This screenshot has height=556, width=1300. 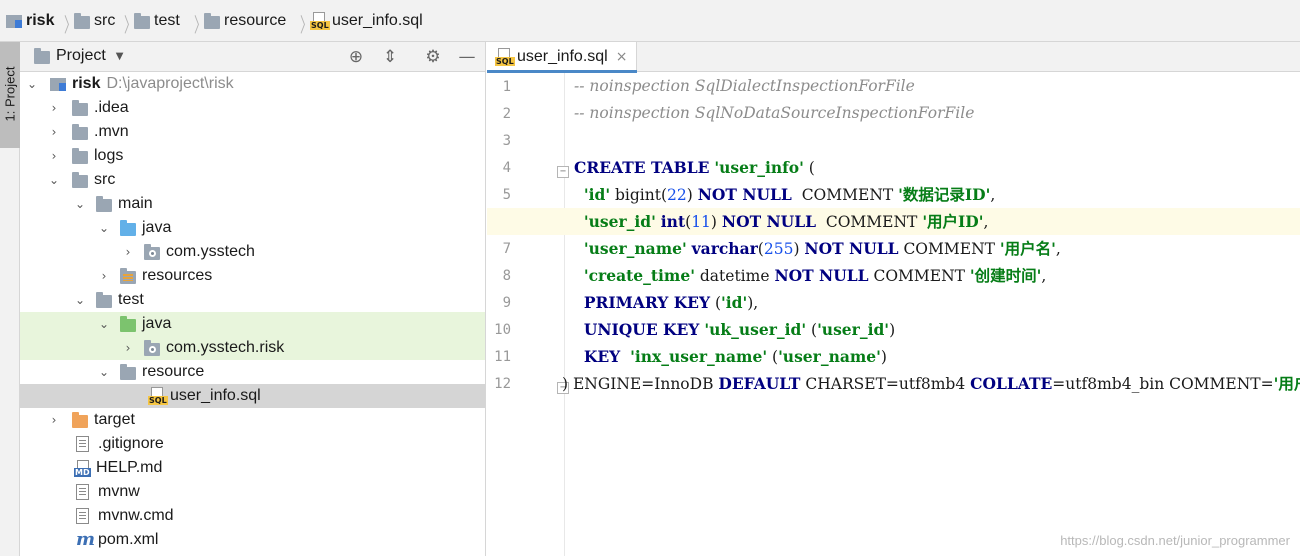 What do you see at coordinates (252, 276) in the screenshot?
I see `tree-item-resources: › resources` at bounding box center [252, 276].